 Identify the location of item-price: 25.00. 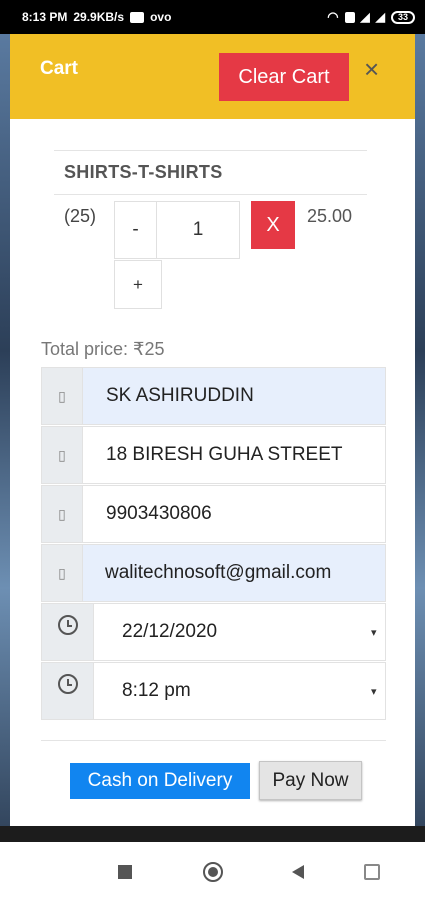
(330, 216).